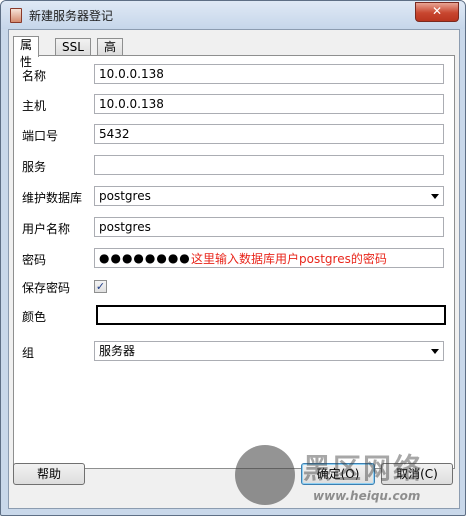  Describe the element at coordinates (269, 227) in the screenshot. I see `username-field: postgres` at that location.